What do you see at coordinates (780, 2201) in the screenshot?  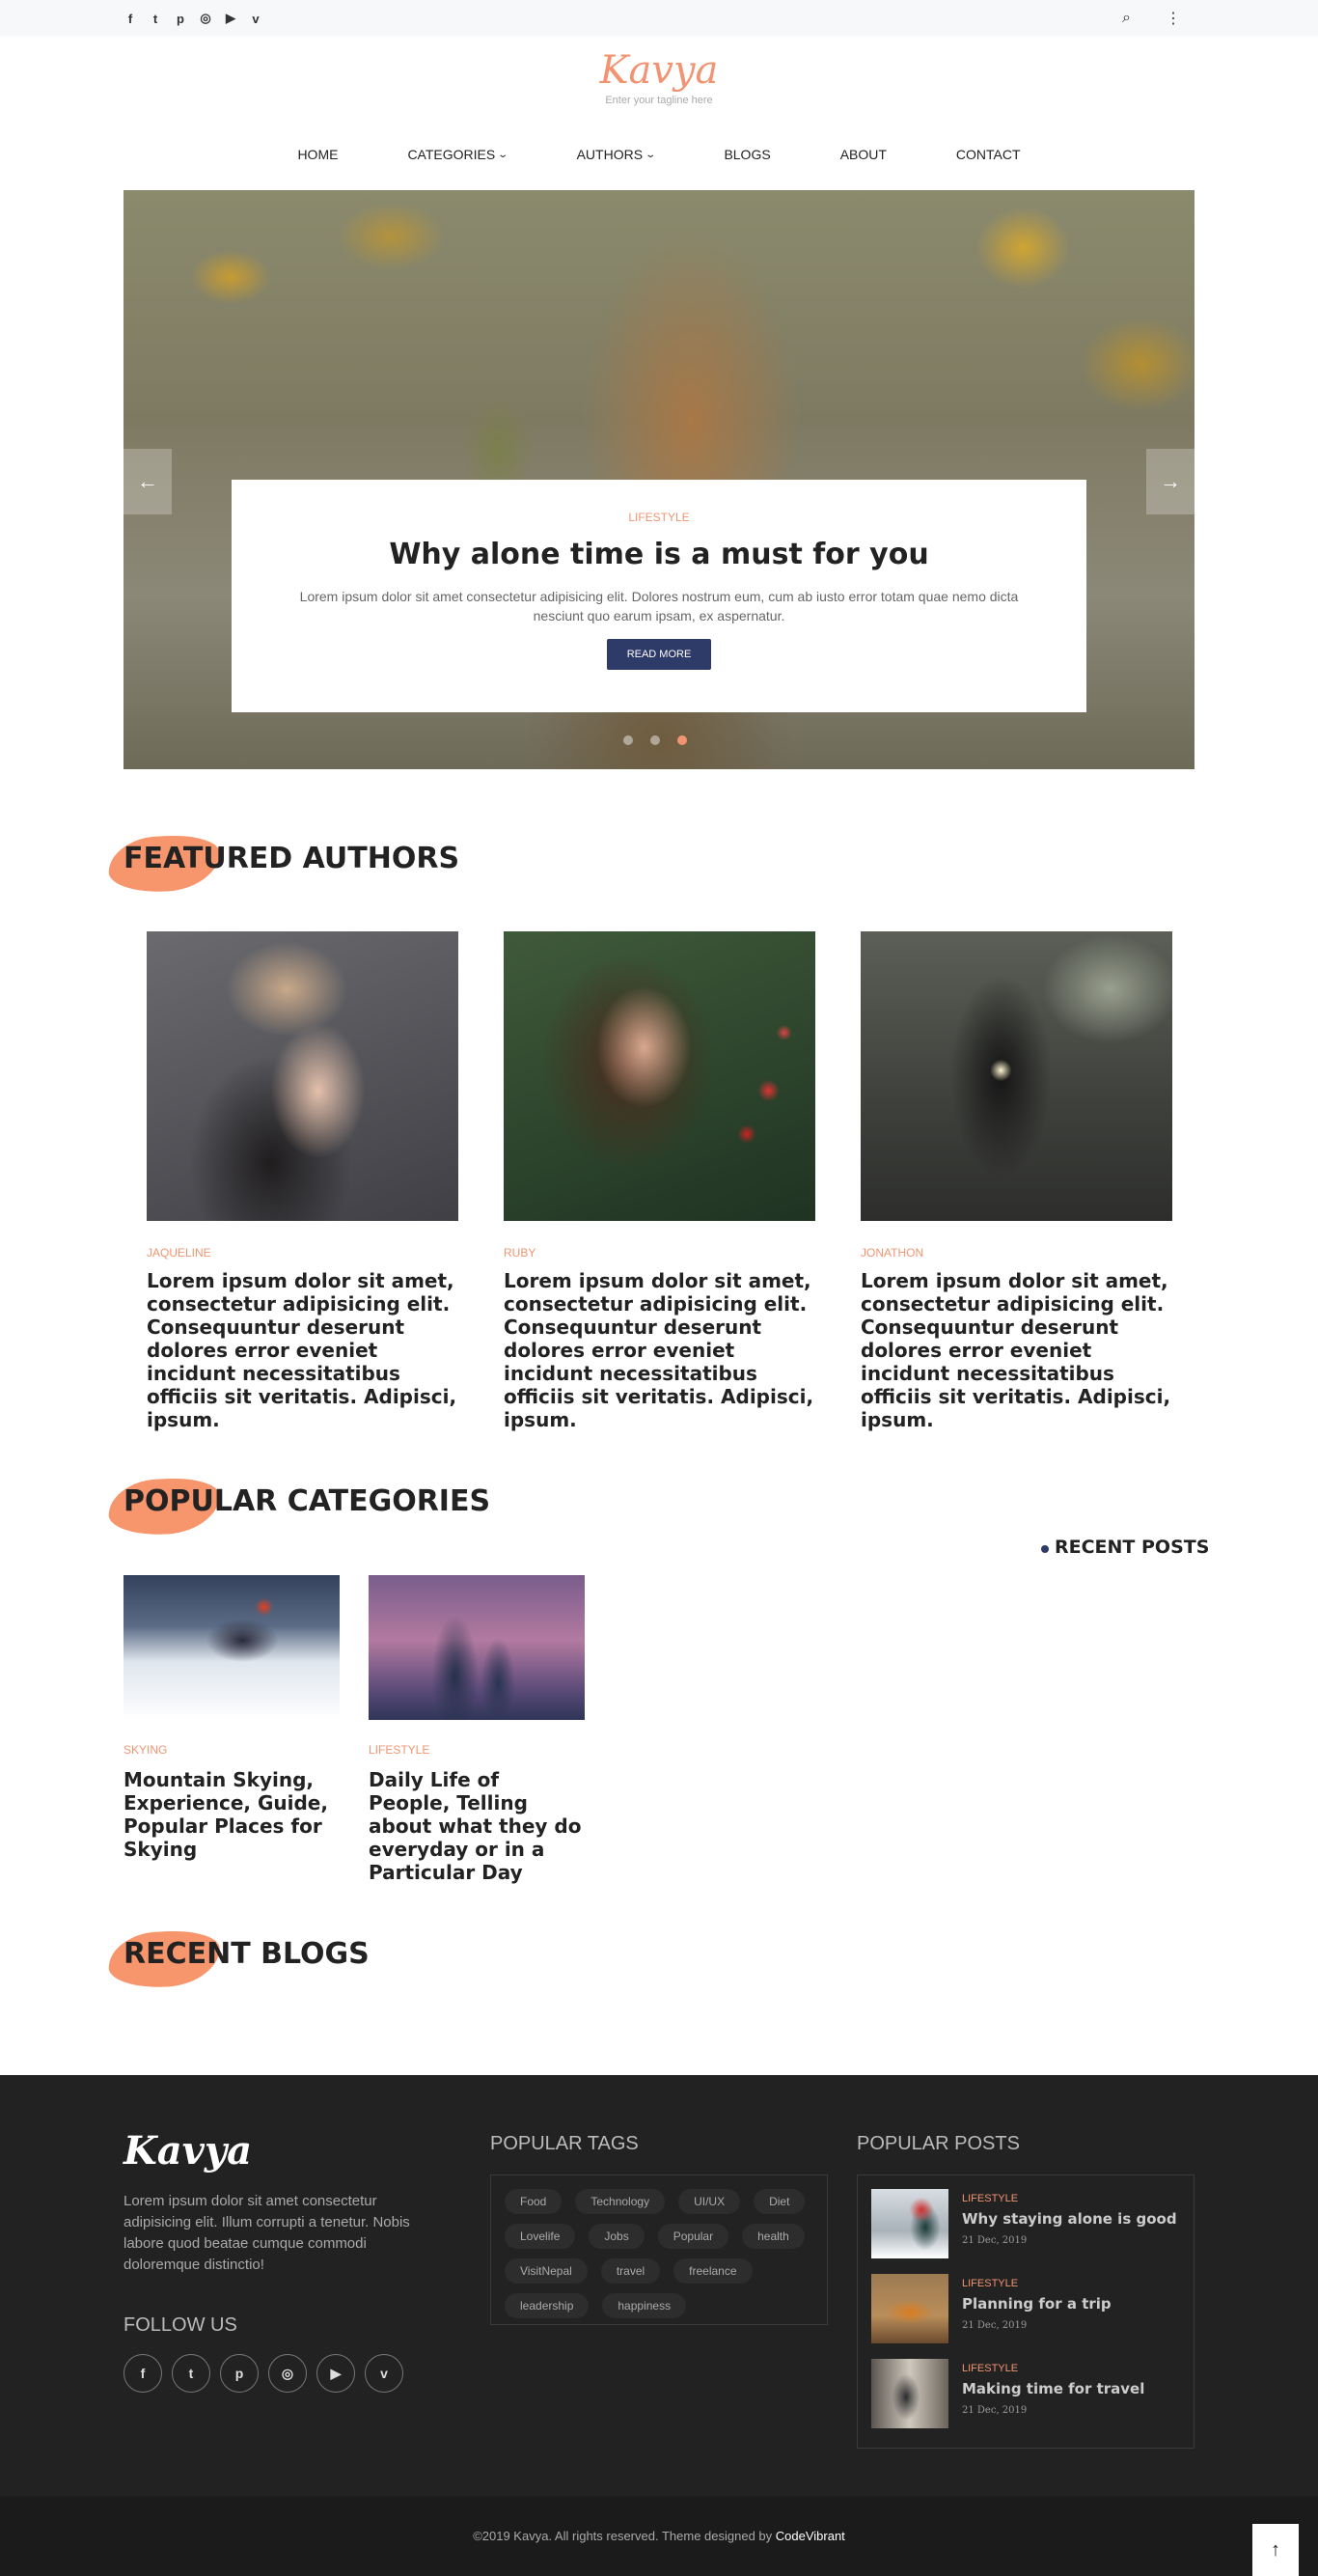 I see `tag-link: Diet` at bounding box center [780, 2201].